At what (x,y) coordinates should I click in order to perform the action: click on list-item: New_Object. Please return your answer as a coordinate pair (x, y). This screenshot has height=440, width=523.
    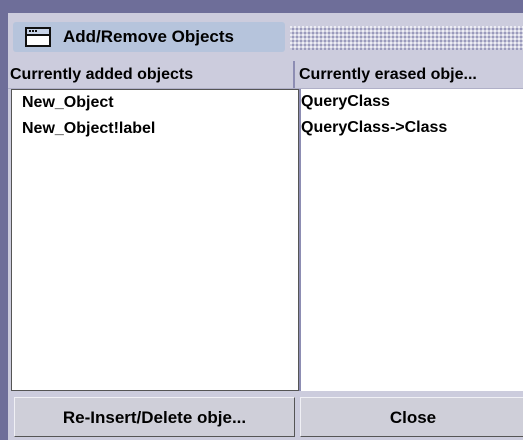
    Looking at the image, I should click on (155, 103).